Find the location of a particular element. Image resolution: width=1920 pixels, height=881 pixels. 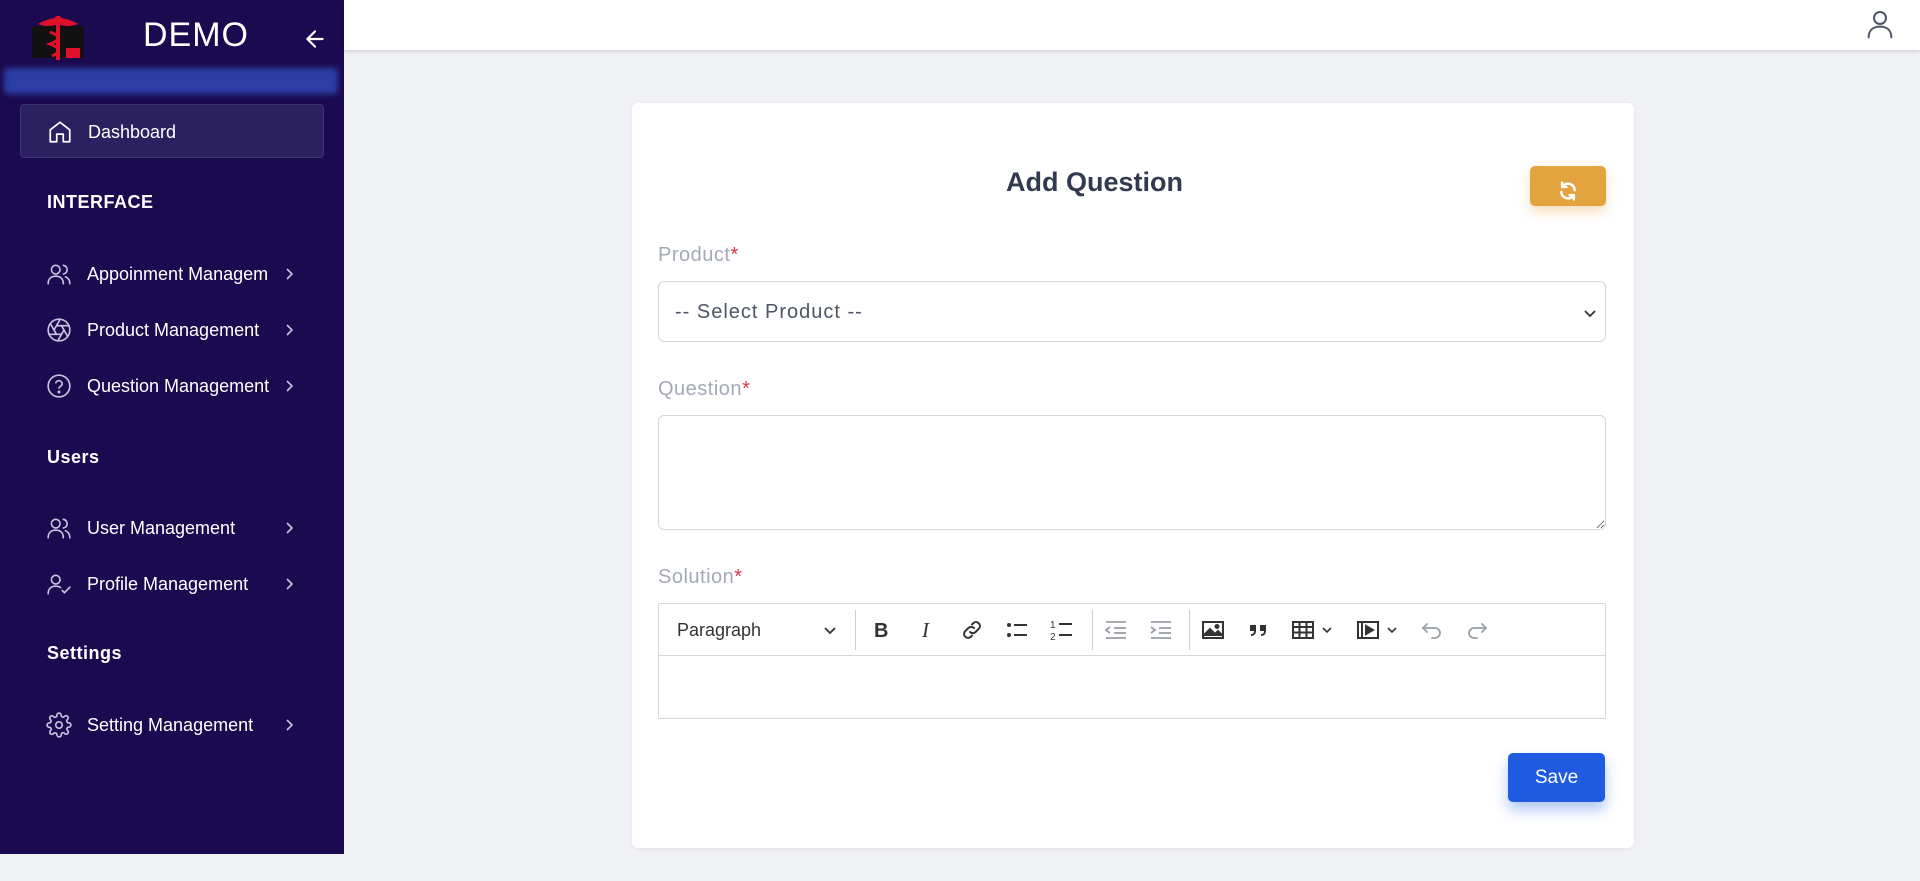

sidebar-item-label: Setting Management is located at coordinates (170, 725).